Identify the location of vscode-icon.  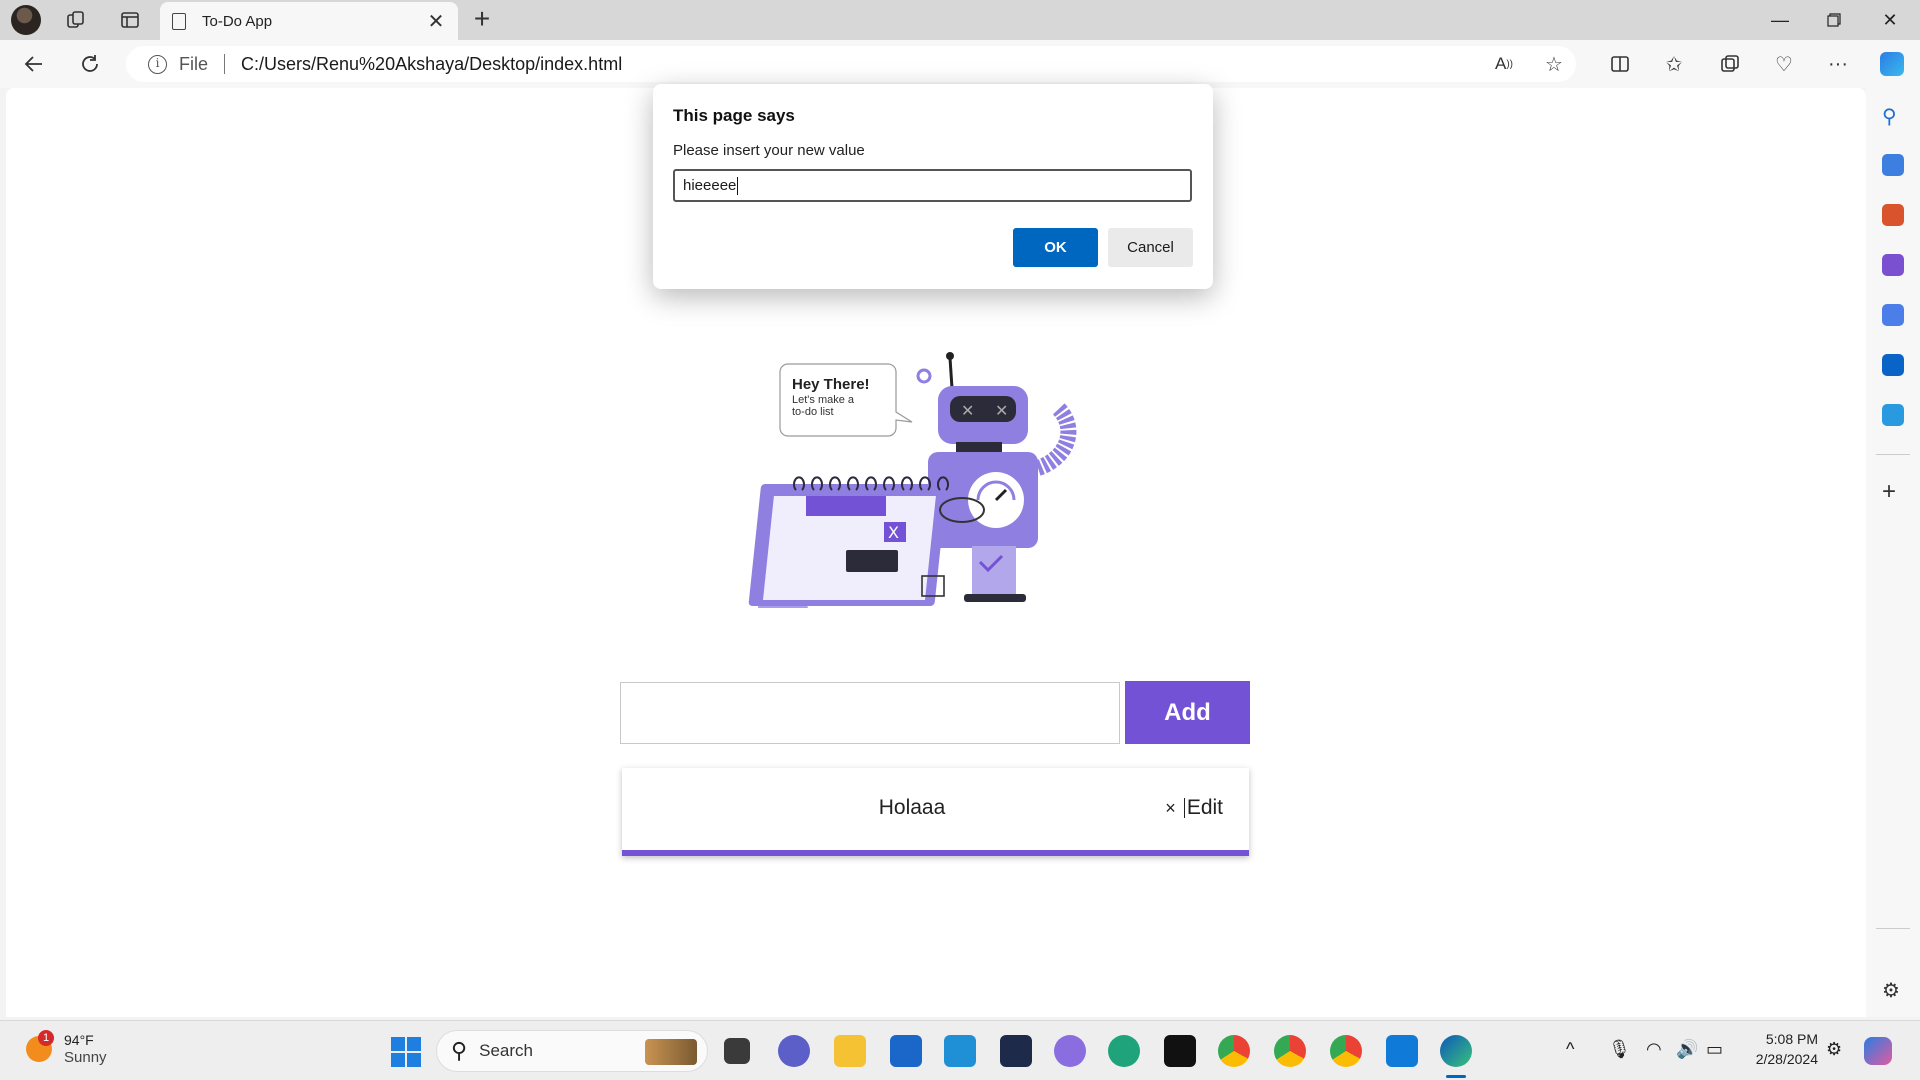
(1402, 1051).